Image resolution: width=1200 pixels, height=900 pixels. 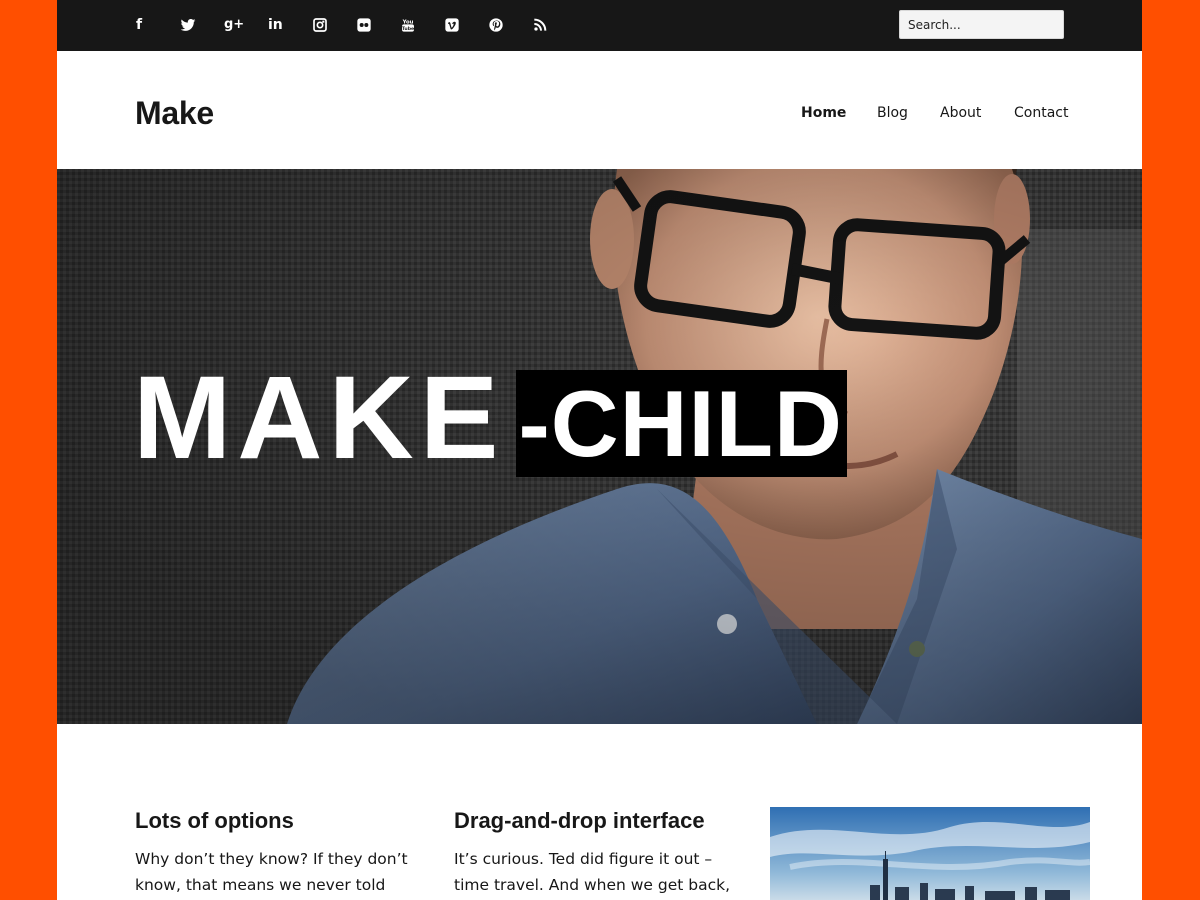 I want to click on facebook-icon-glyph: f, so click(x=139, y=25).